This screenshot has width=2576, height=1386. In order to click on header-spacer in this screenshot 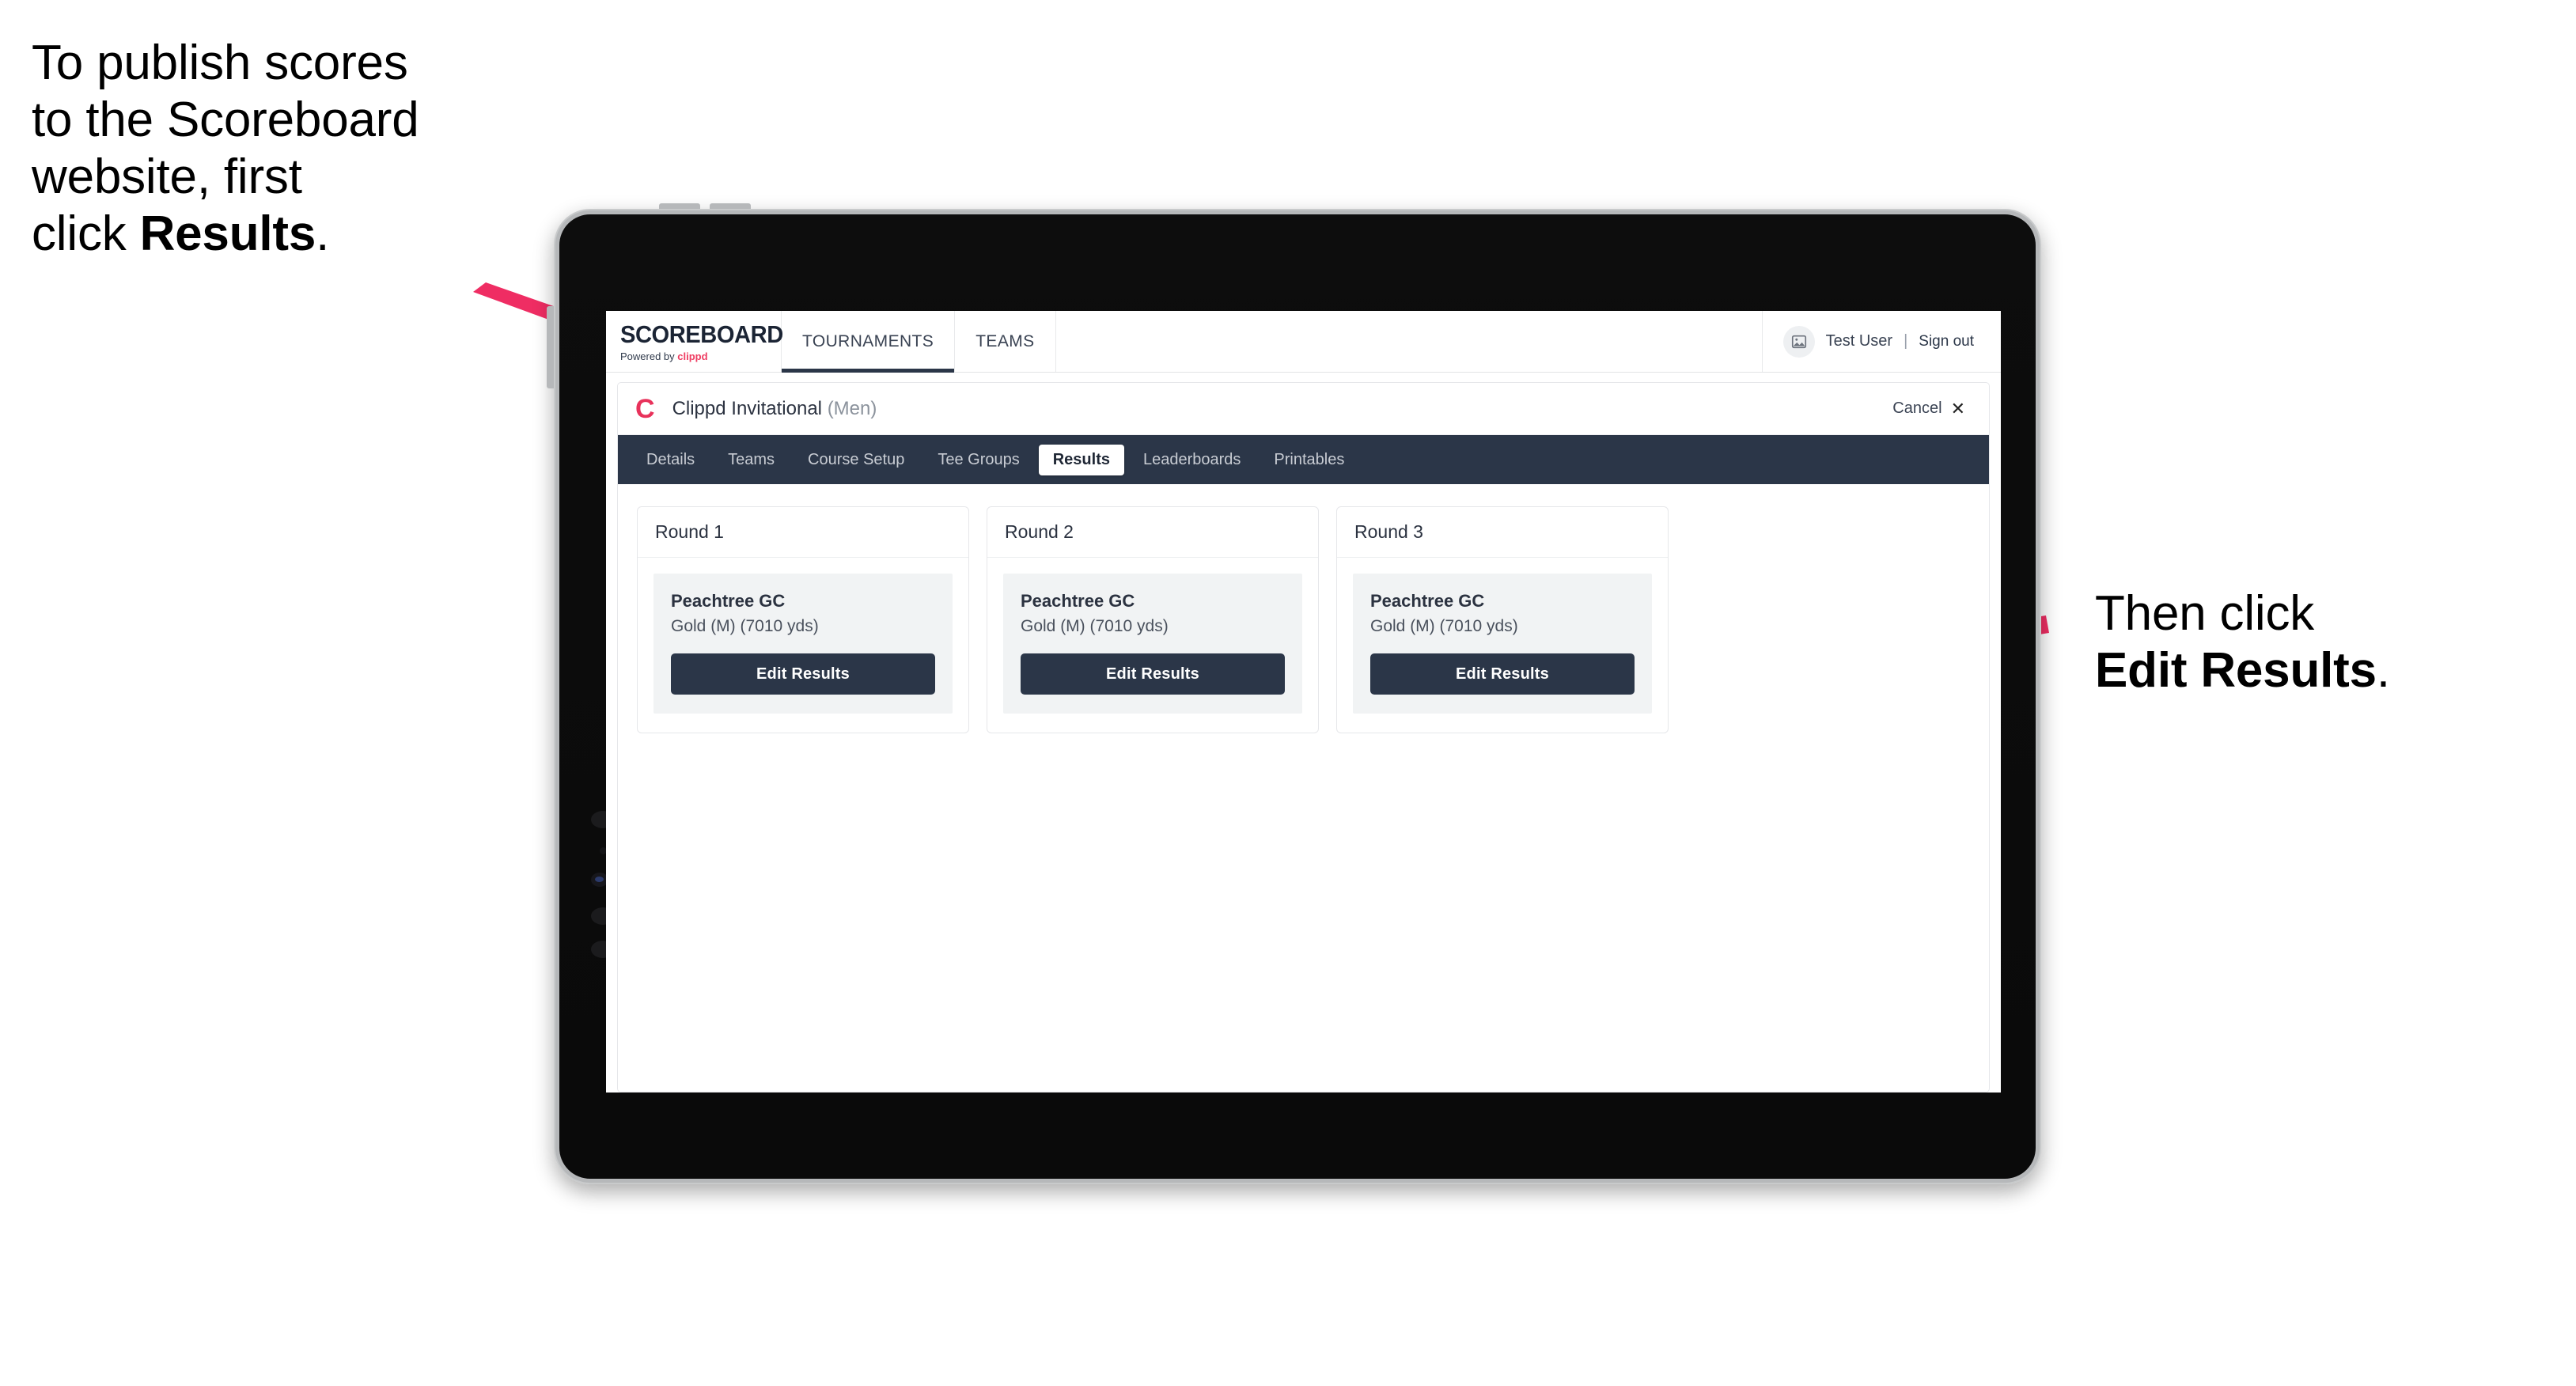, I will do `click(1409, 342)`.